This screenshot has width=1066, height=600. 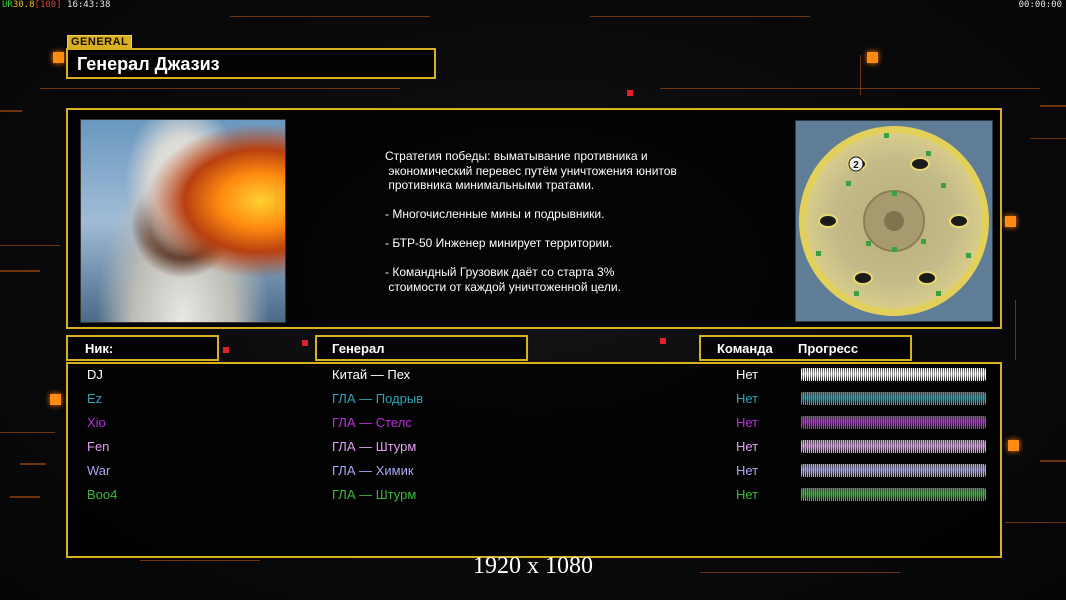 I want to click on map-marker: 2, so click(x=856, y=165).